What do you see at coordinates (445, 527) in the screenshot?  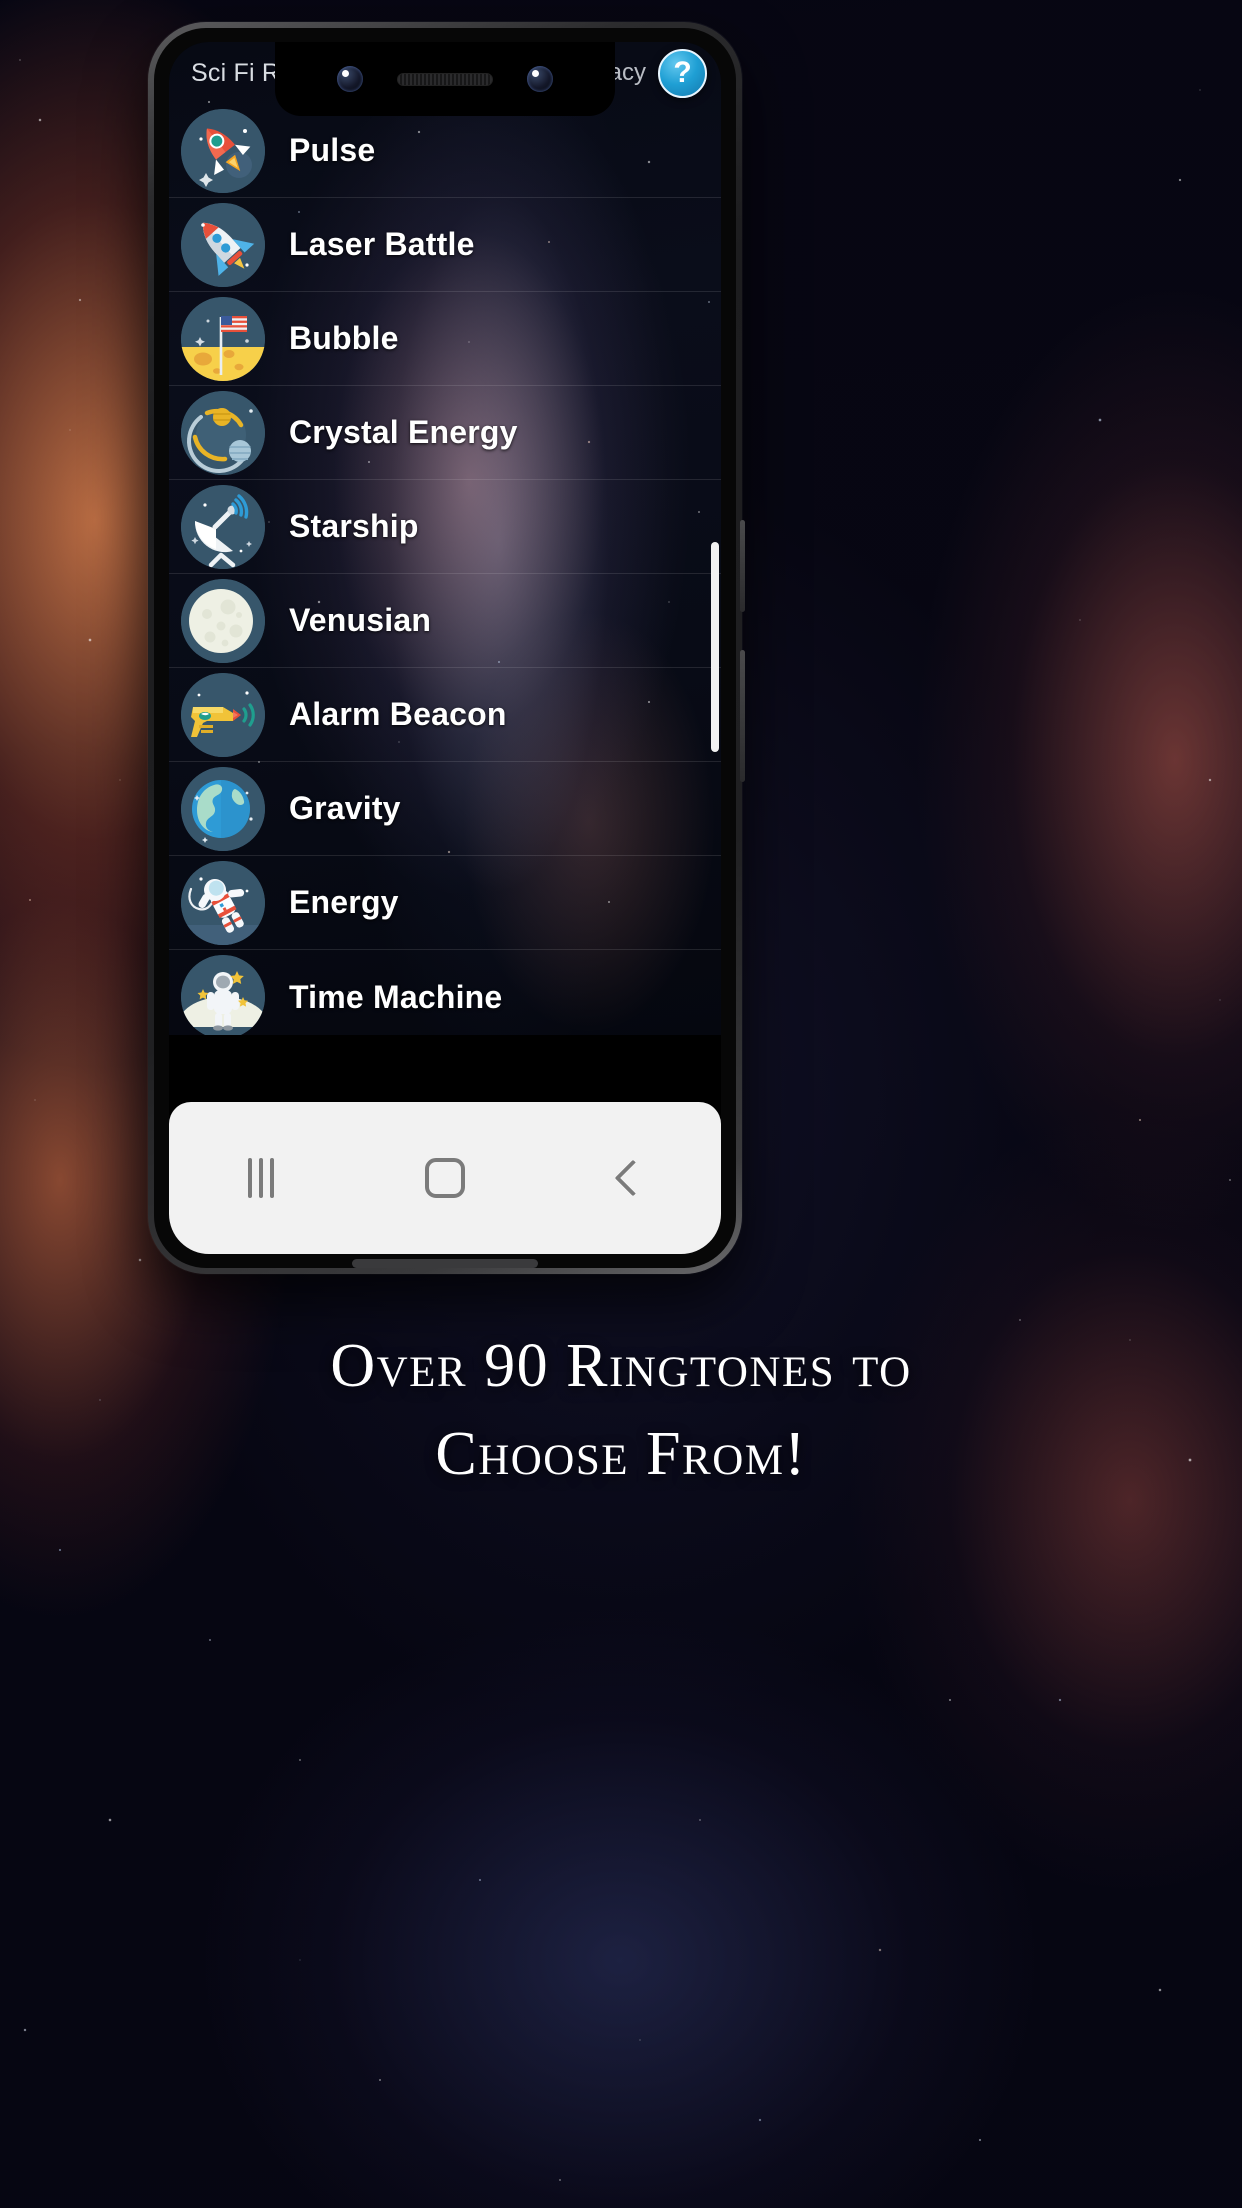 I see `list-item: Starship` at bounding box center [445, 527].